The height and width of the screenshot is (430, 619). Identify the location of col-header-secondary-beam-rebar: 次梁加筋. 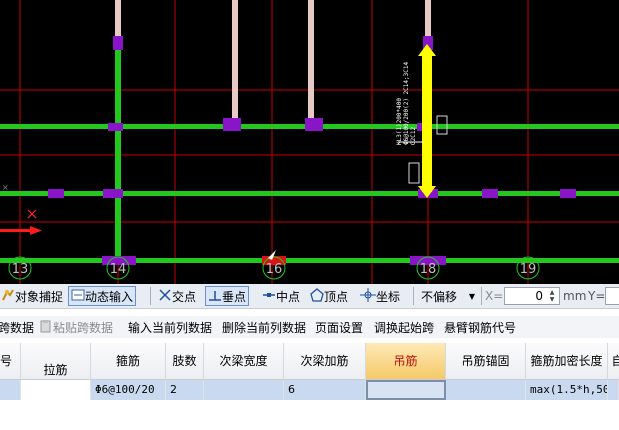
(325, 361).